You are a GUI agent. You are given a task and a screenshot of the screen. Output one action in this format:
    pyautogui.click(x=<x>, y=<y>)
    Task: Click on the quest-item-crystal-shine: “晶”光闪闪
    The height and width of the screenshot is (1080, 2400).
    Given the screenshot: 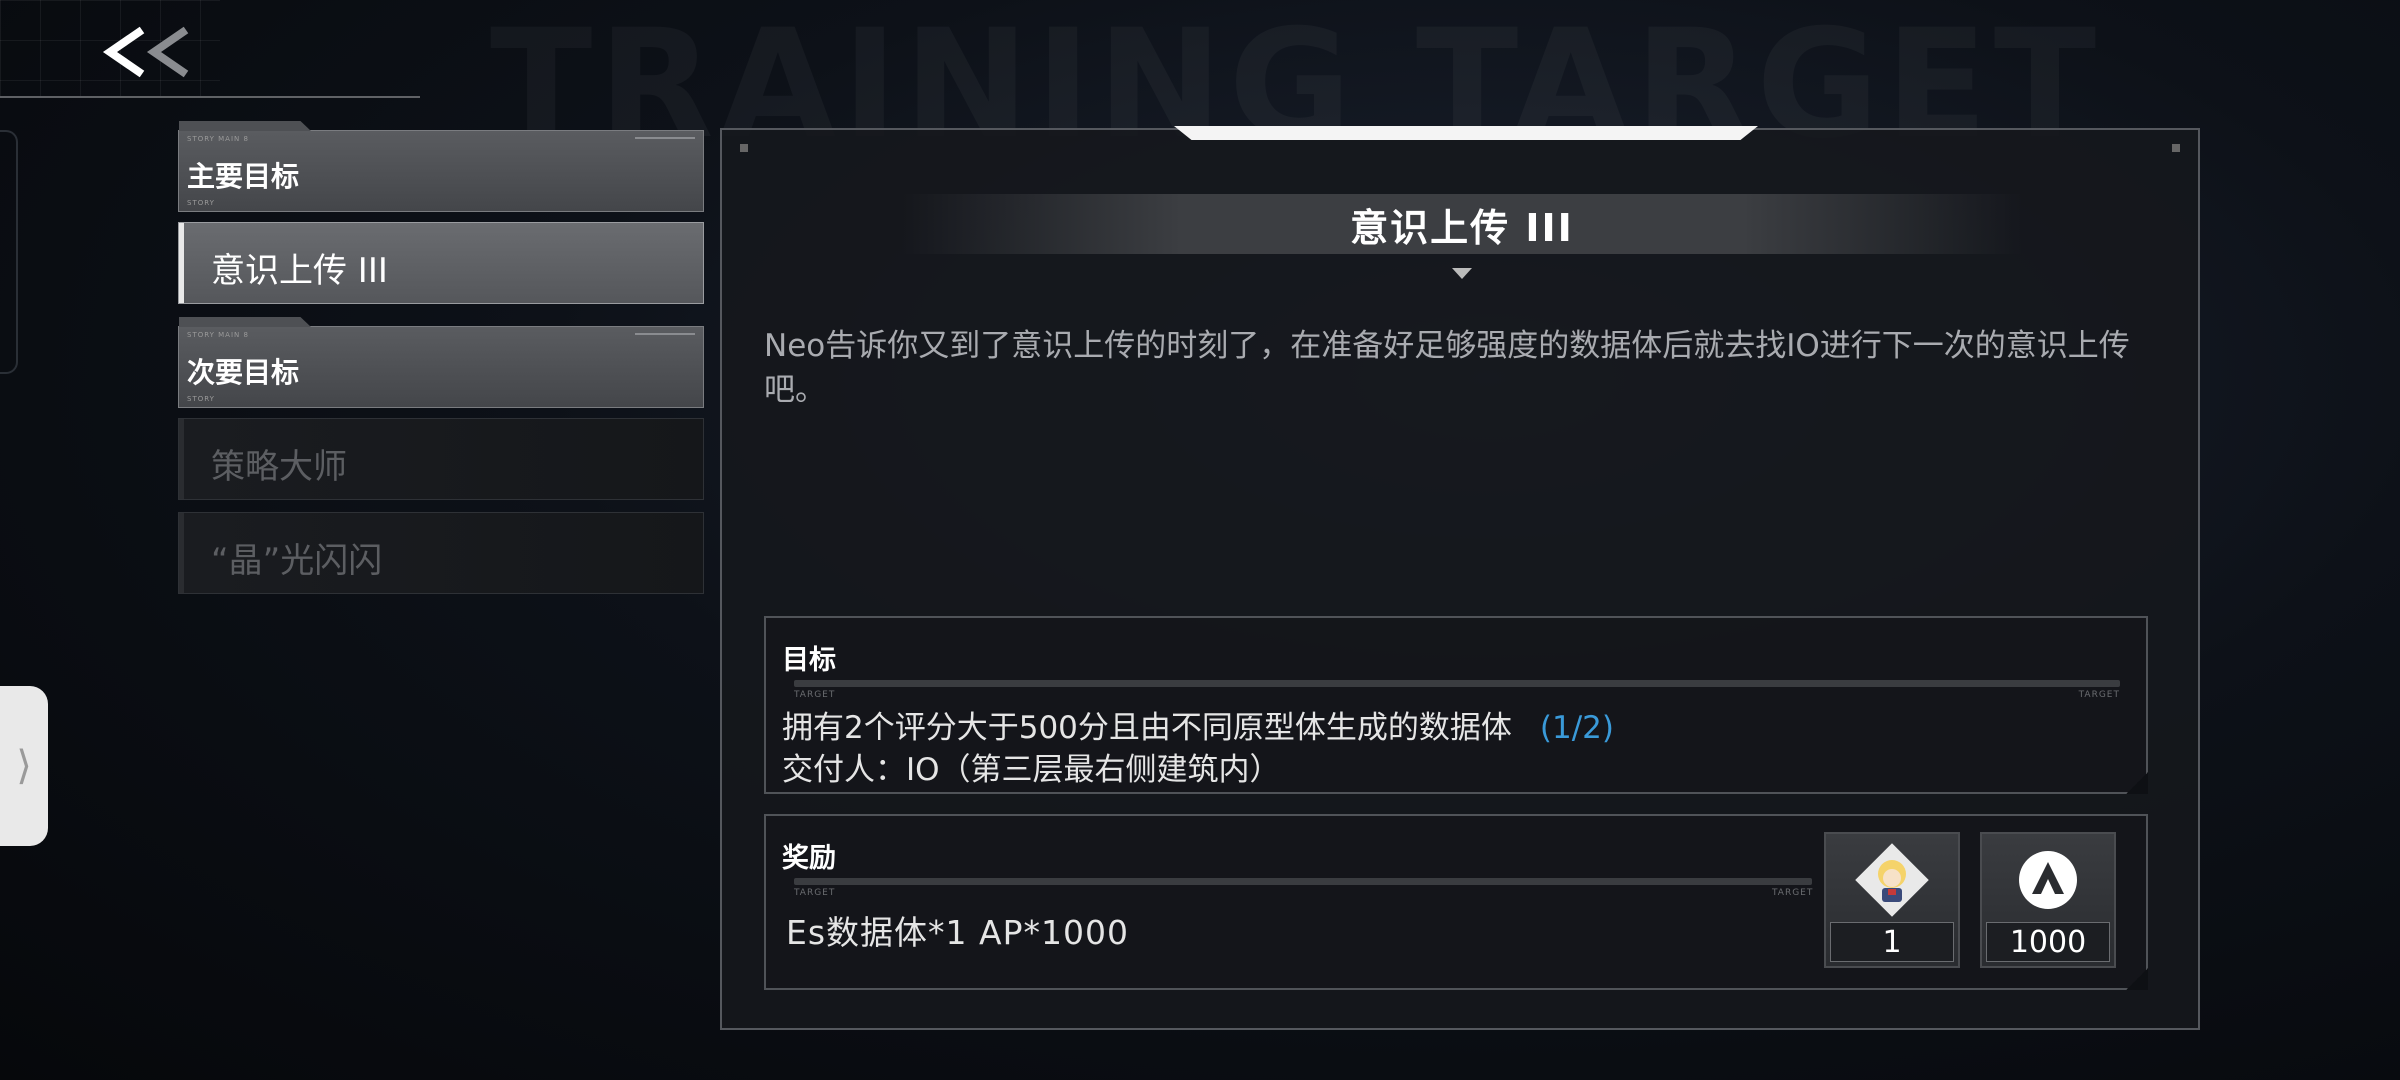 What is the action you would take?
    pyautogui.click(x=441, y=553)
    